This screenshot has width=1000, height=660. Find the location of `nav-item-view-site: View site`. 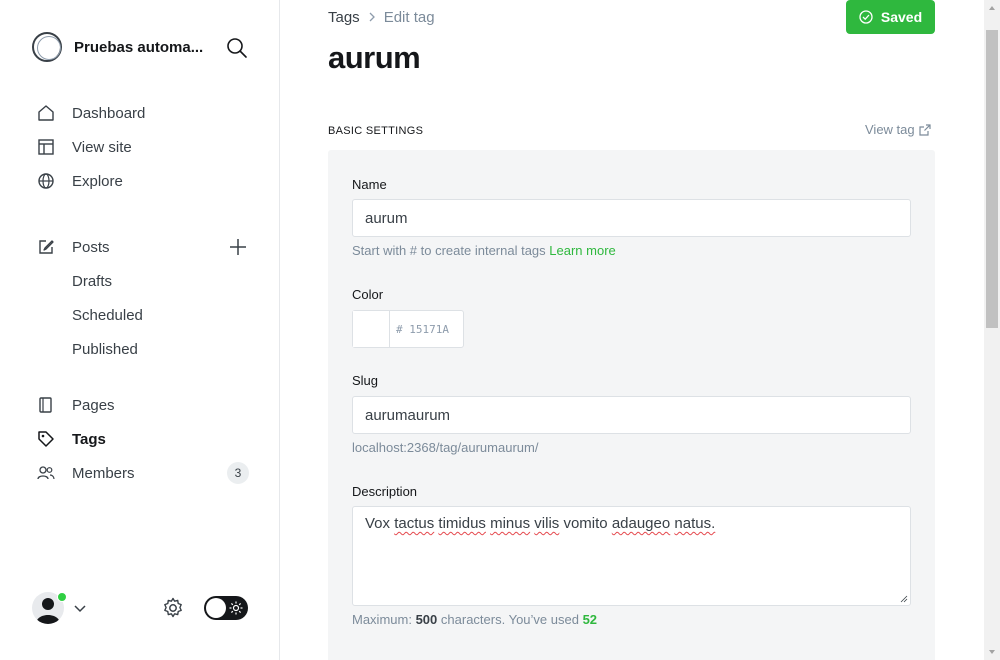

nav-item-view-site: View site is located at coordinates (146, 147).